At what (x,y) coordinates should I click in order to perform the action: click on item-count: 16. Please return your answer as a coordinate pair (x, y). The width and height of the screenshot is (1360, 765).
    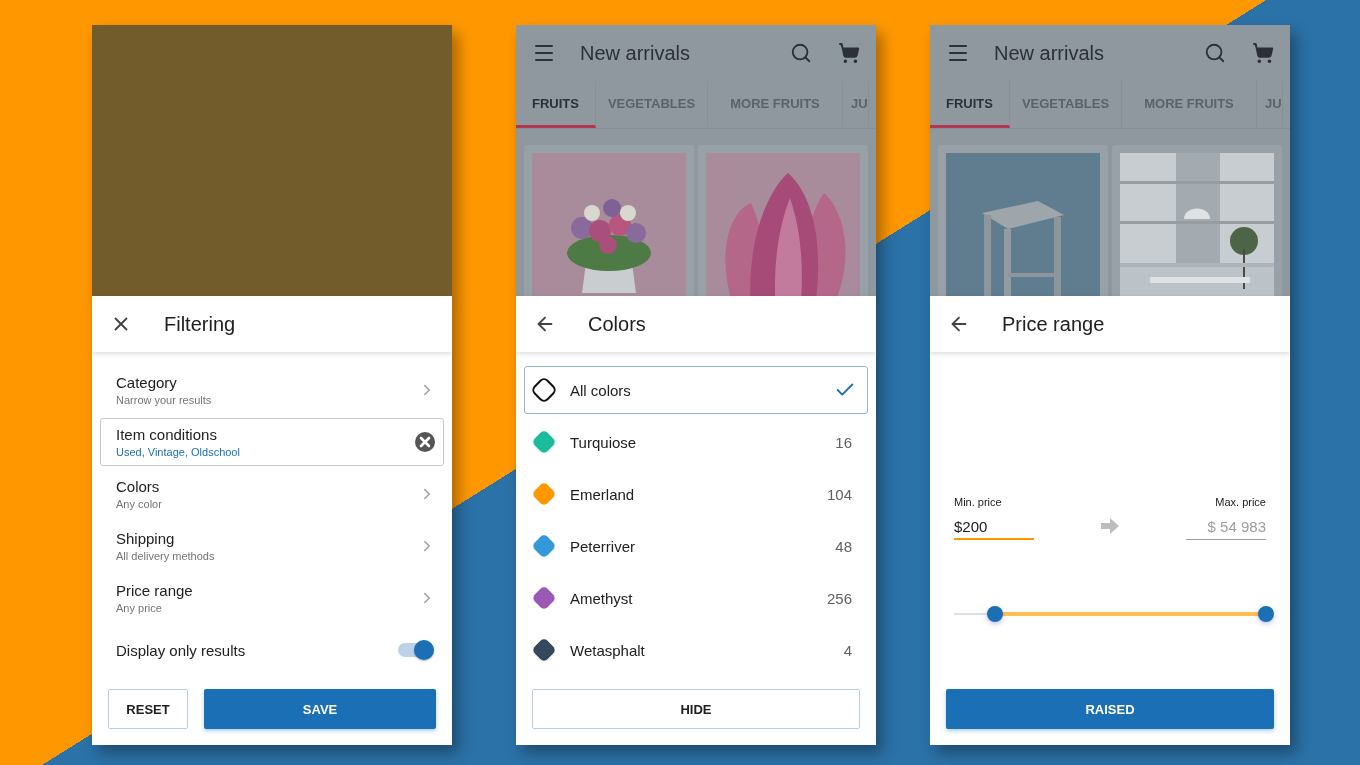
    Looking at the image, I should click on (843, 442).